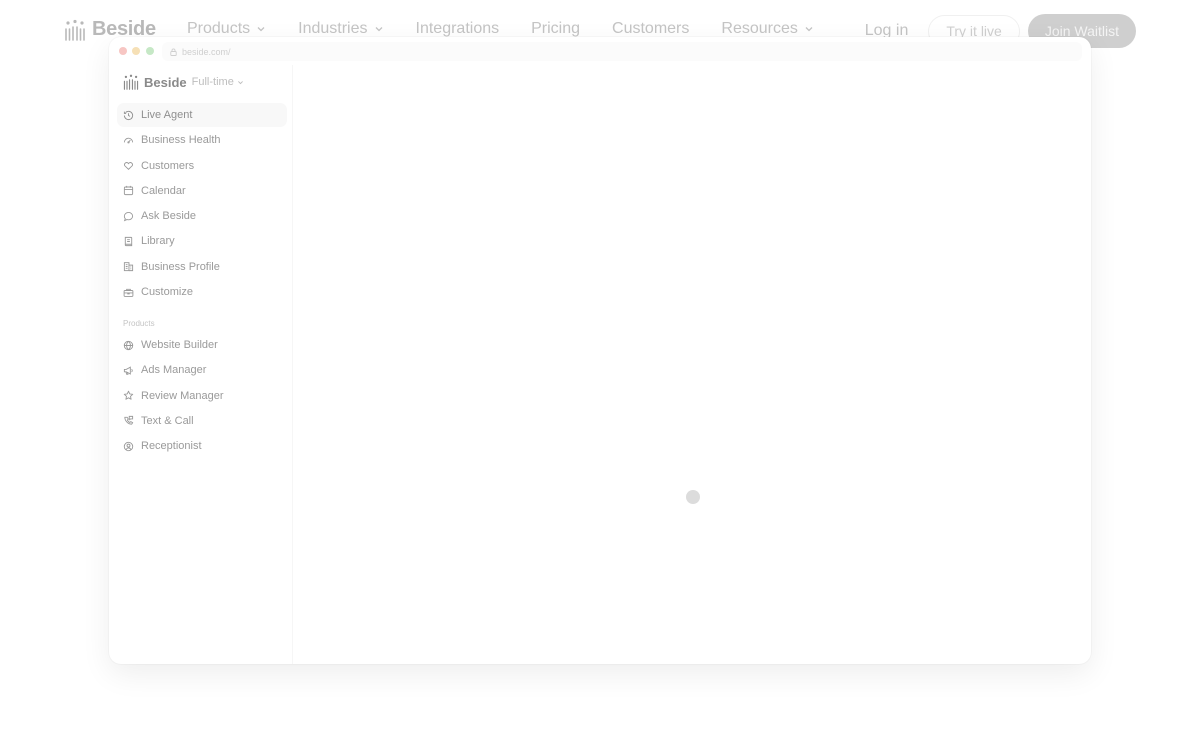 The image size is (1200, 750). I want to click on nav-customers-label: Customers, so click(651, 28).